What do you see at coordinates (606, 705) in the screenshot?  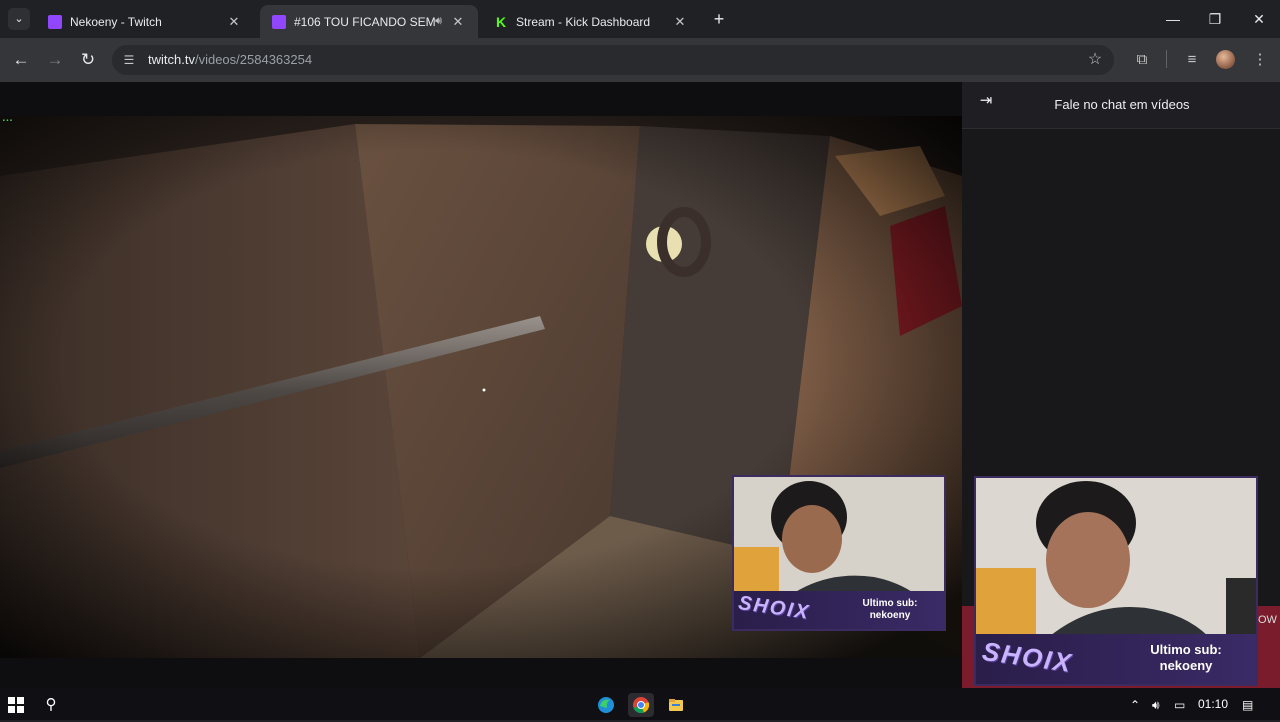 I see `edge-icon` at bounding box center [606, 705].